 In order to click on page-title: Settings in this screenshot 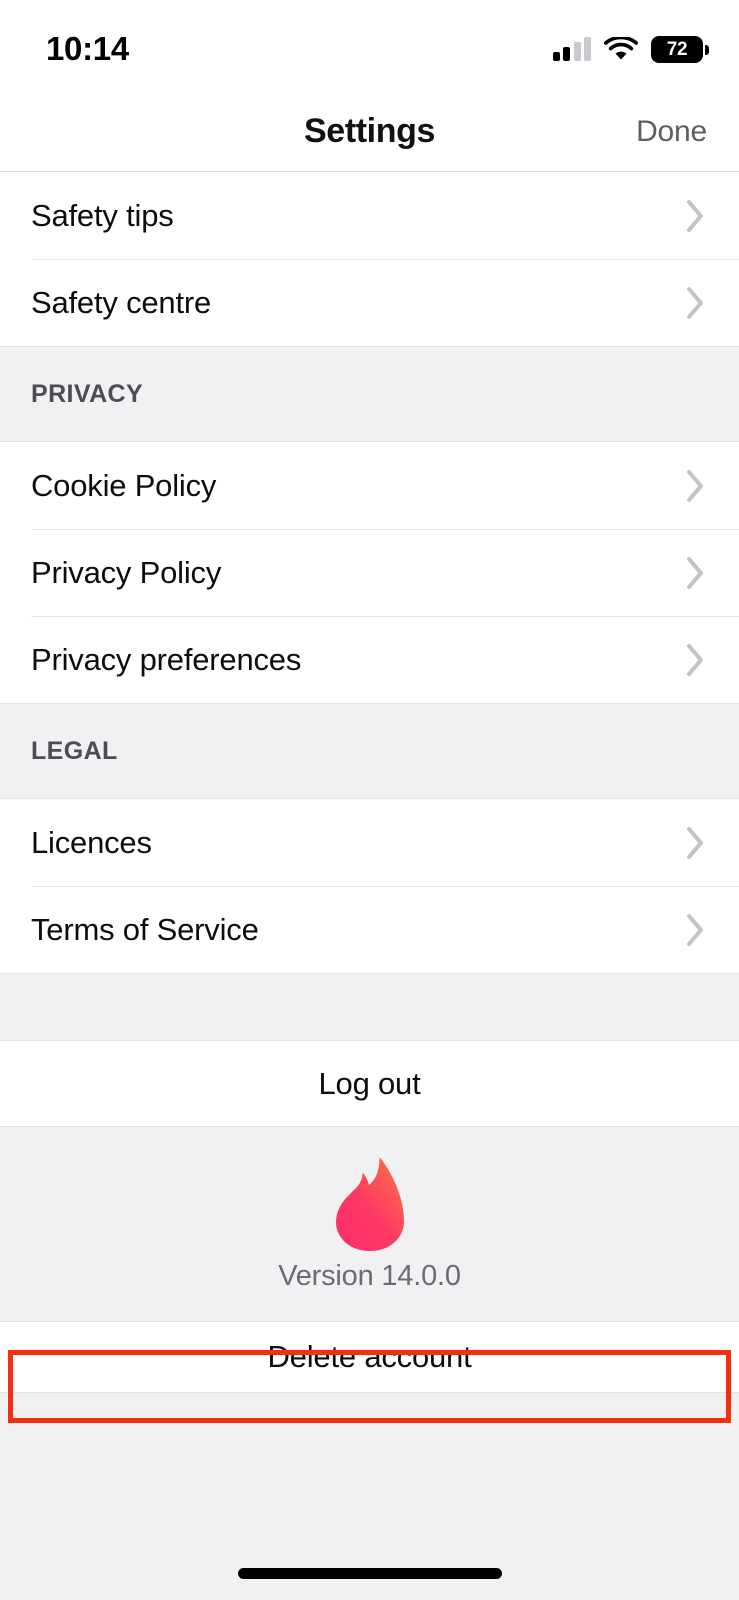, I will do `click(369, 131)`.